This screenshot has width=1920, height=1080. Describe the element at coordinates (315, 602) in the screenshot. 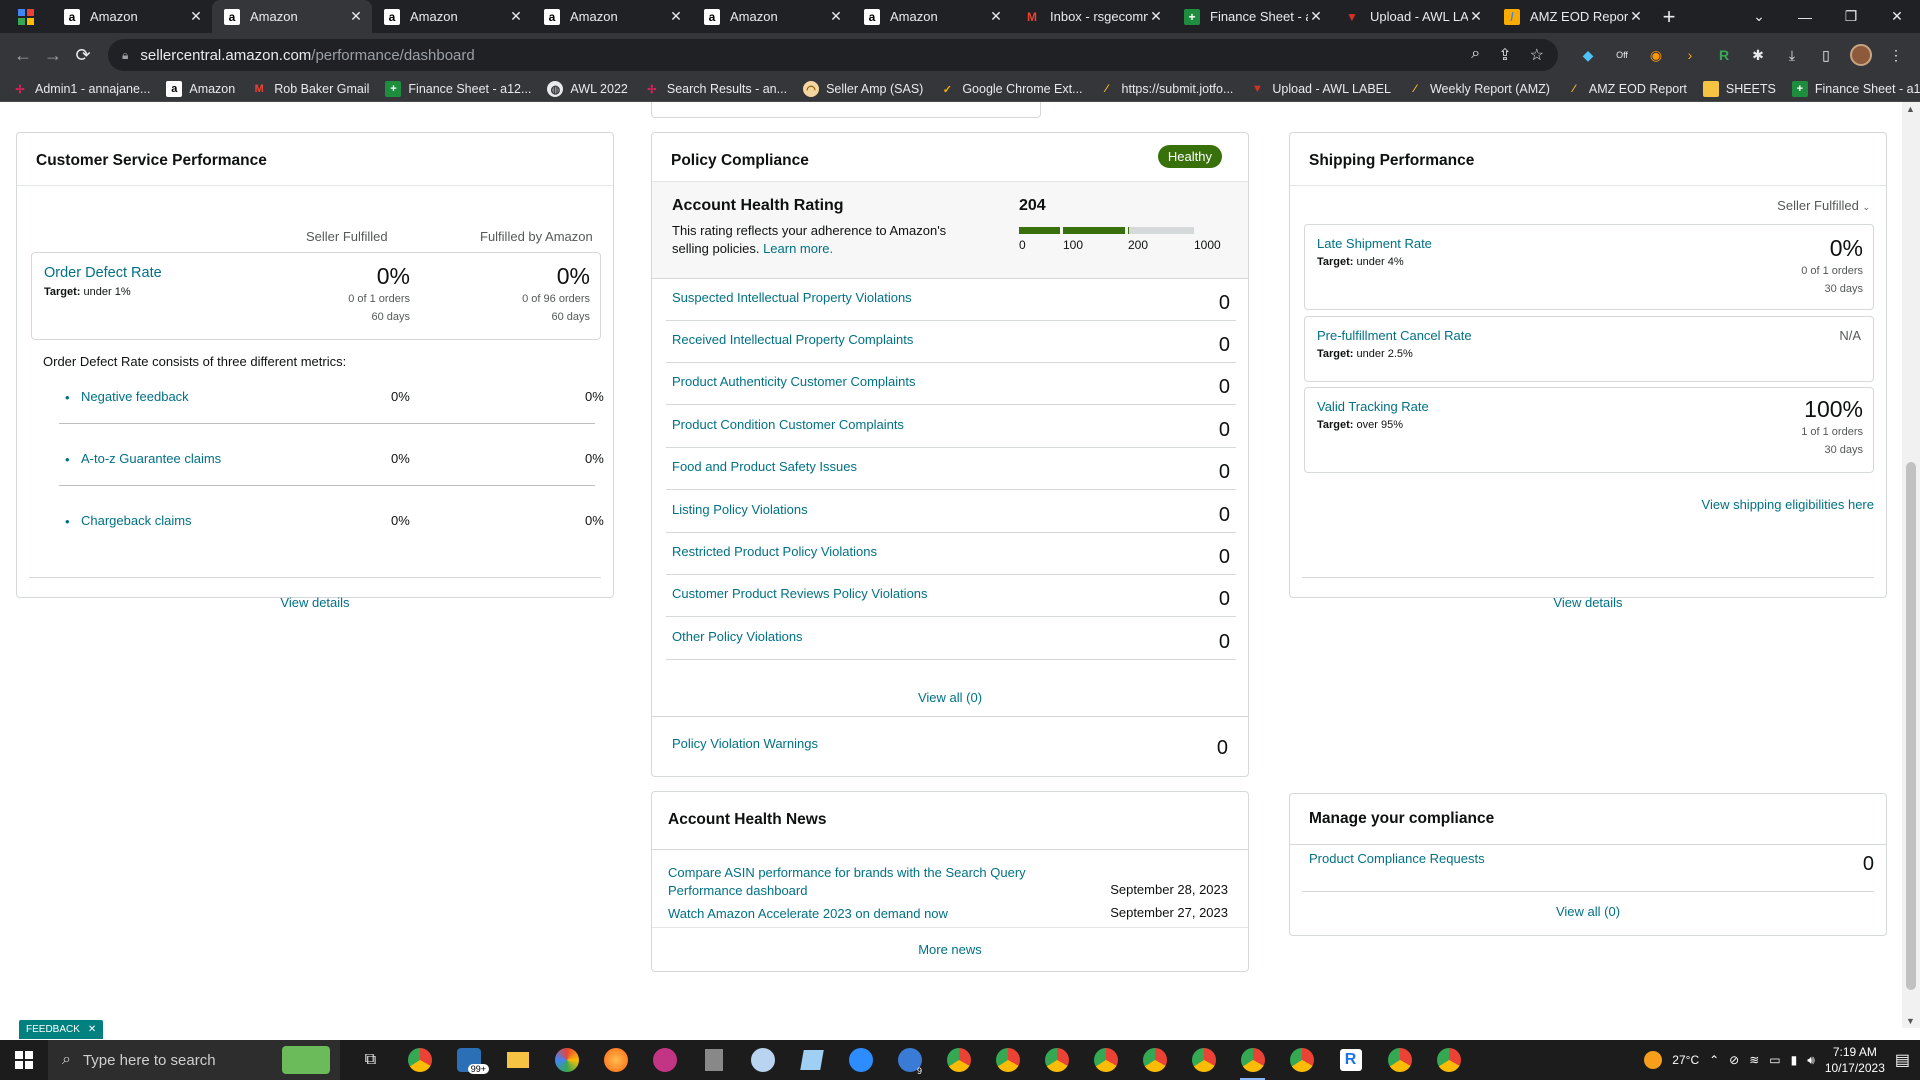

I see `cs-view-details-link: View details` at that location.